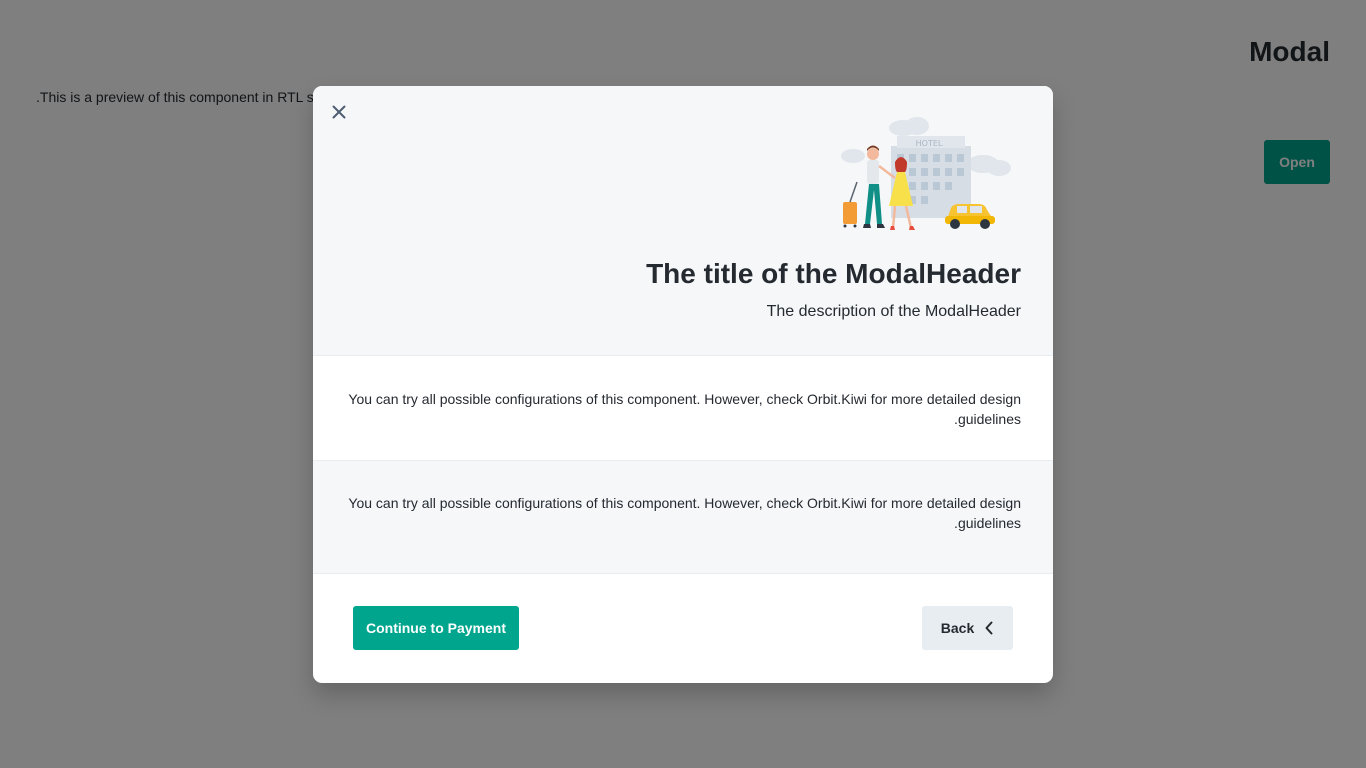  What do you see at coordinates (929, 143) in the screenshot?
I see `svg-text: HOTEL` at bounding box center [929, 143].